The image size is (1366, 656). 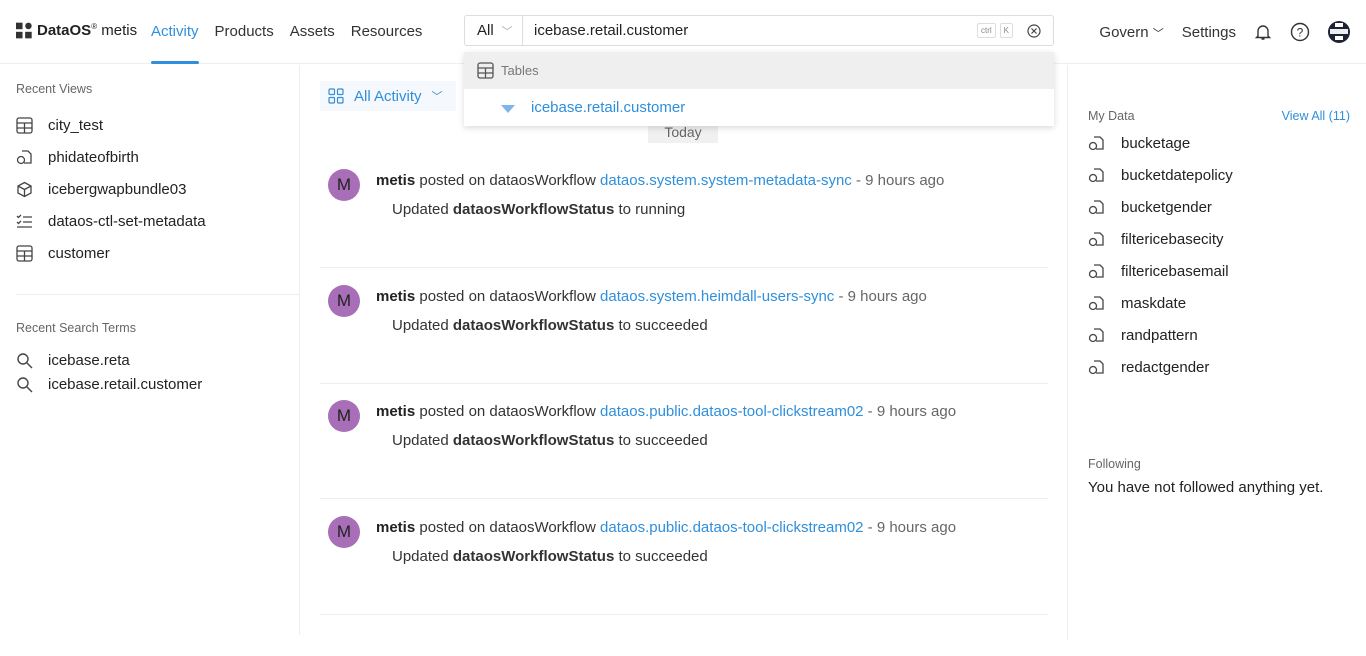 What do you see at coordinates (1148, 367) in the screenshot?
I see `my-data-item: redactgender` at bounding box center [1148, 367].